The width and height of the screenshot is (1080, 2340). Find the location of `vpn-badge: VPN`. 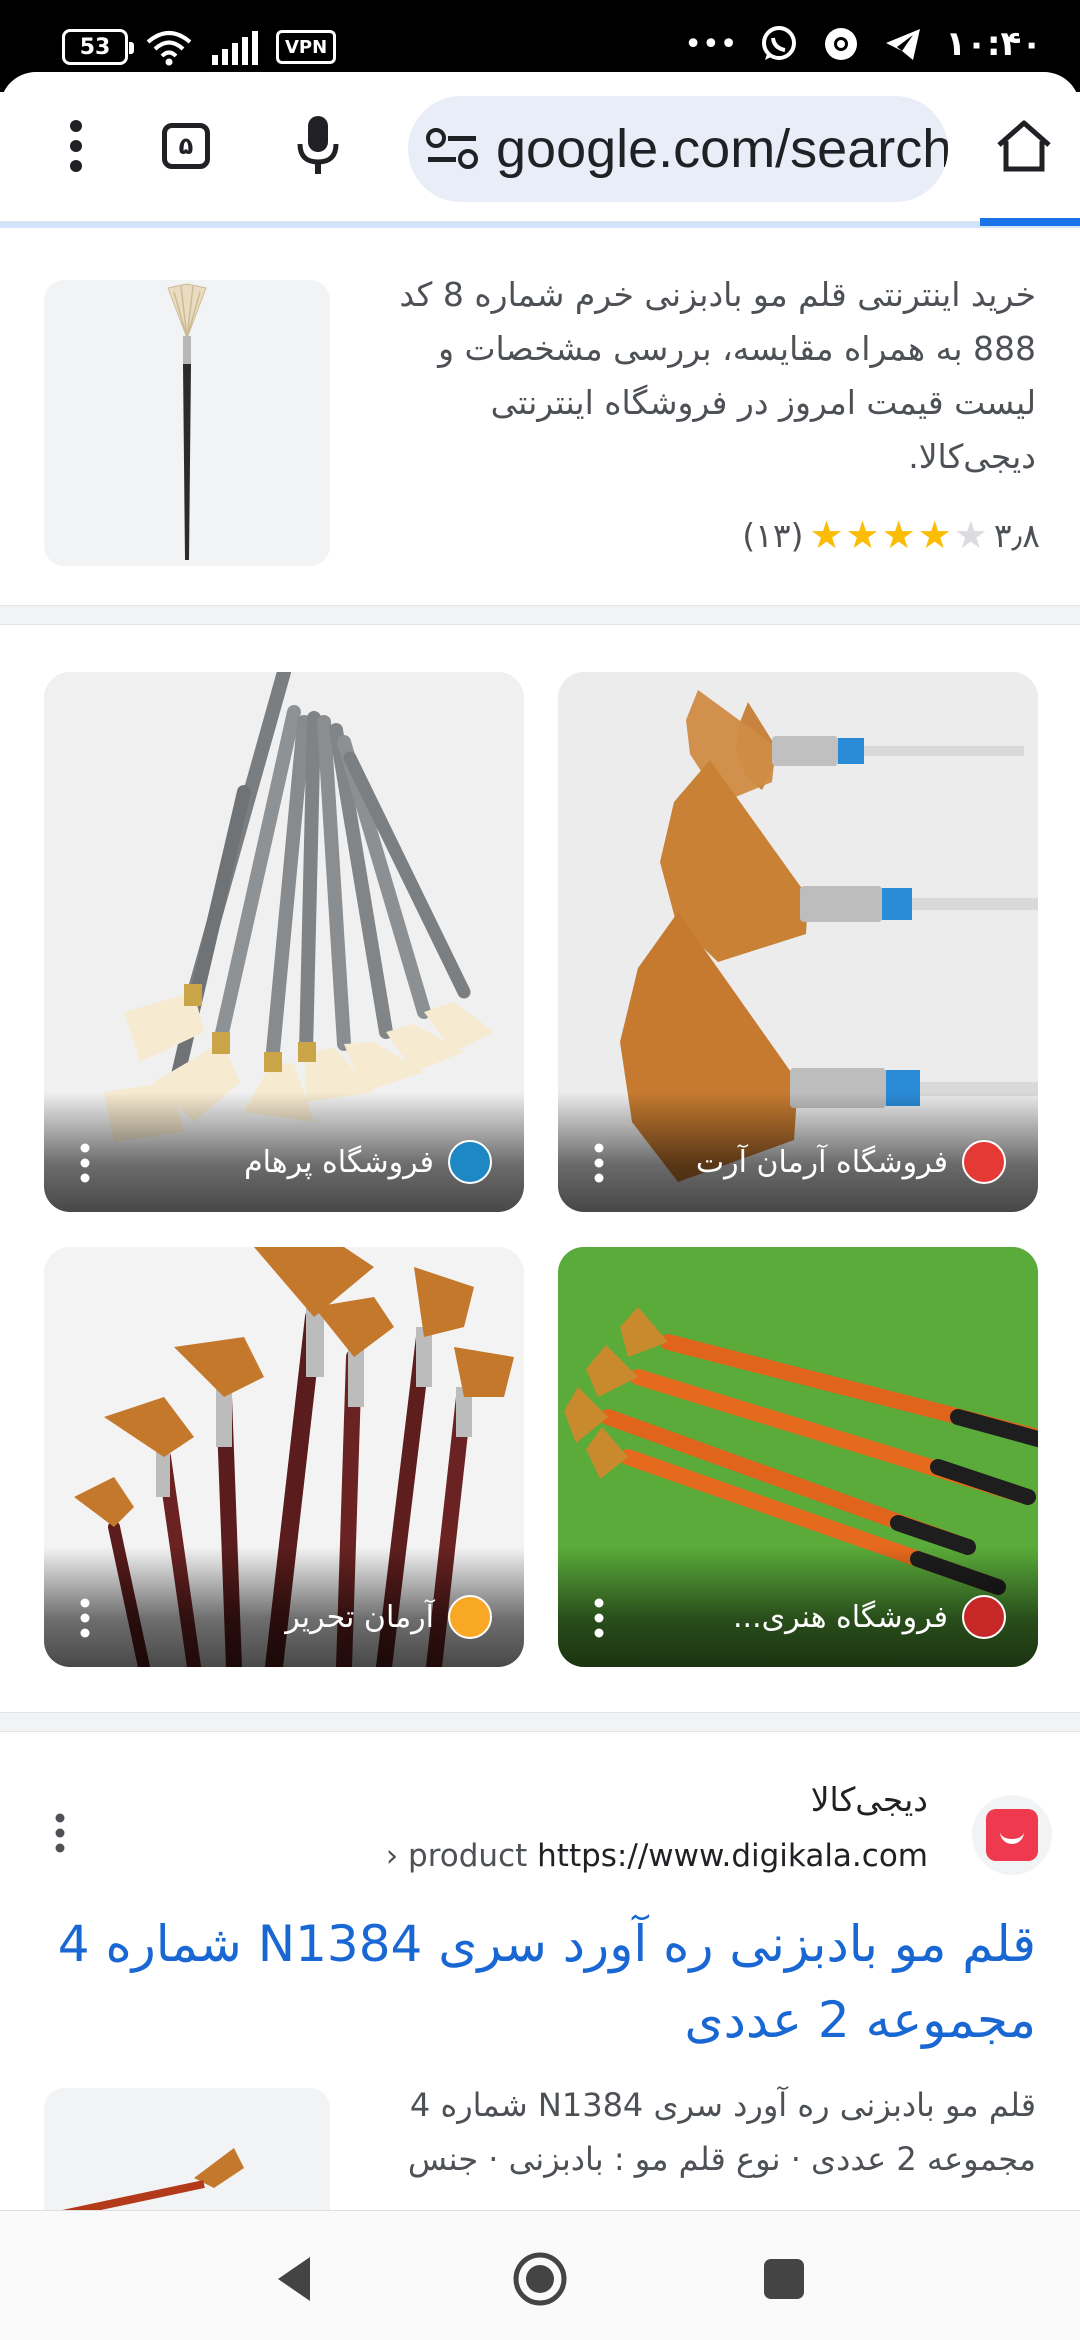

vpn-badge: VPN is located at coordinates (306, 47).